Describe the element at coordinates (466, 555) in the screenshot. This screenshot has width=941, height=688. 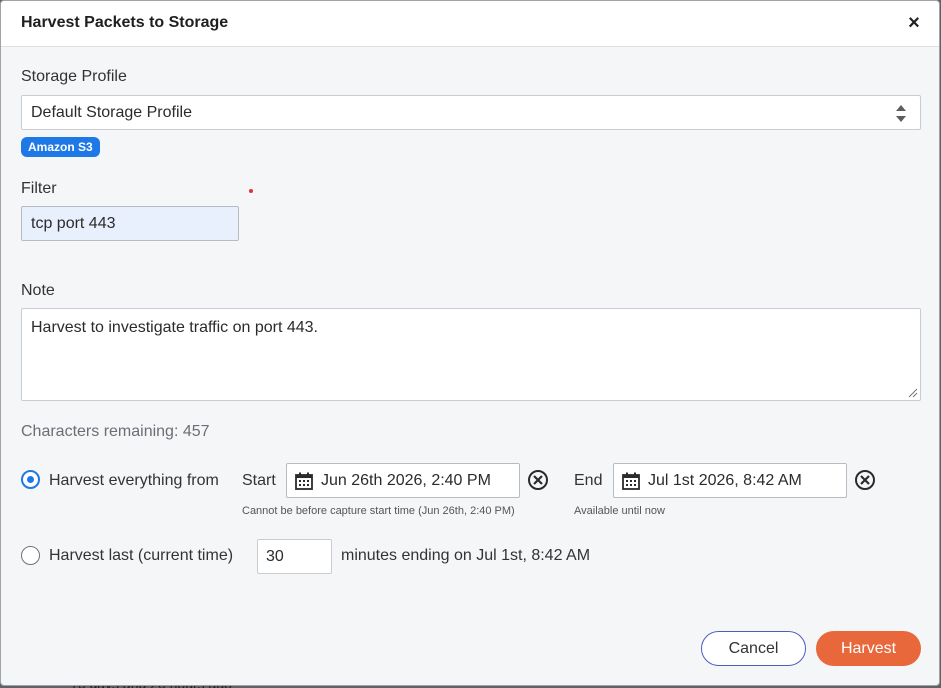
I see `minutes-suffix: minutes ending on Jul 1st, 8:42 AM` at that location.